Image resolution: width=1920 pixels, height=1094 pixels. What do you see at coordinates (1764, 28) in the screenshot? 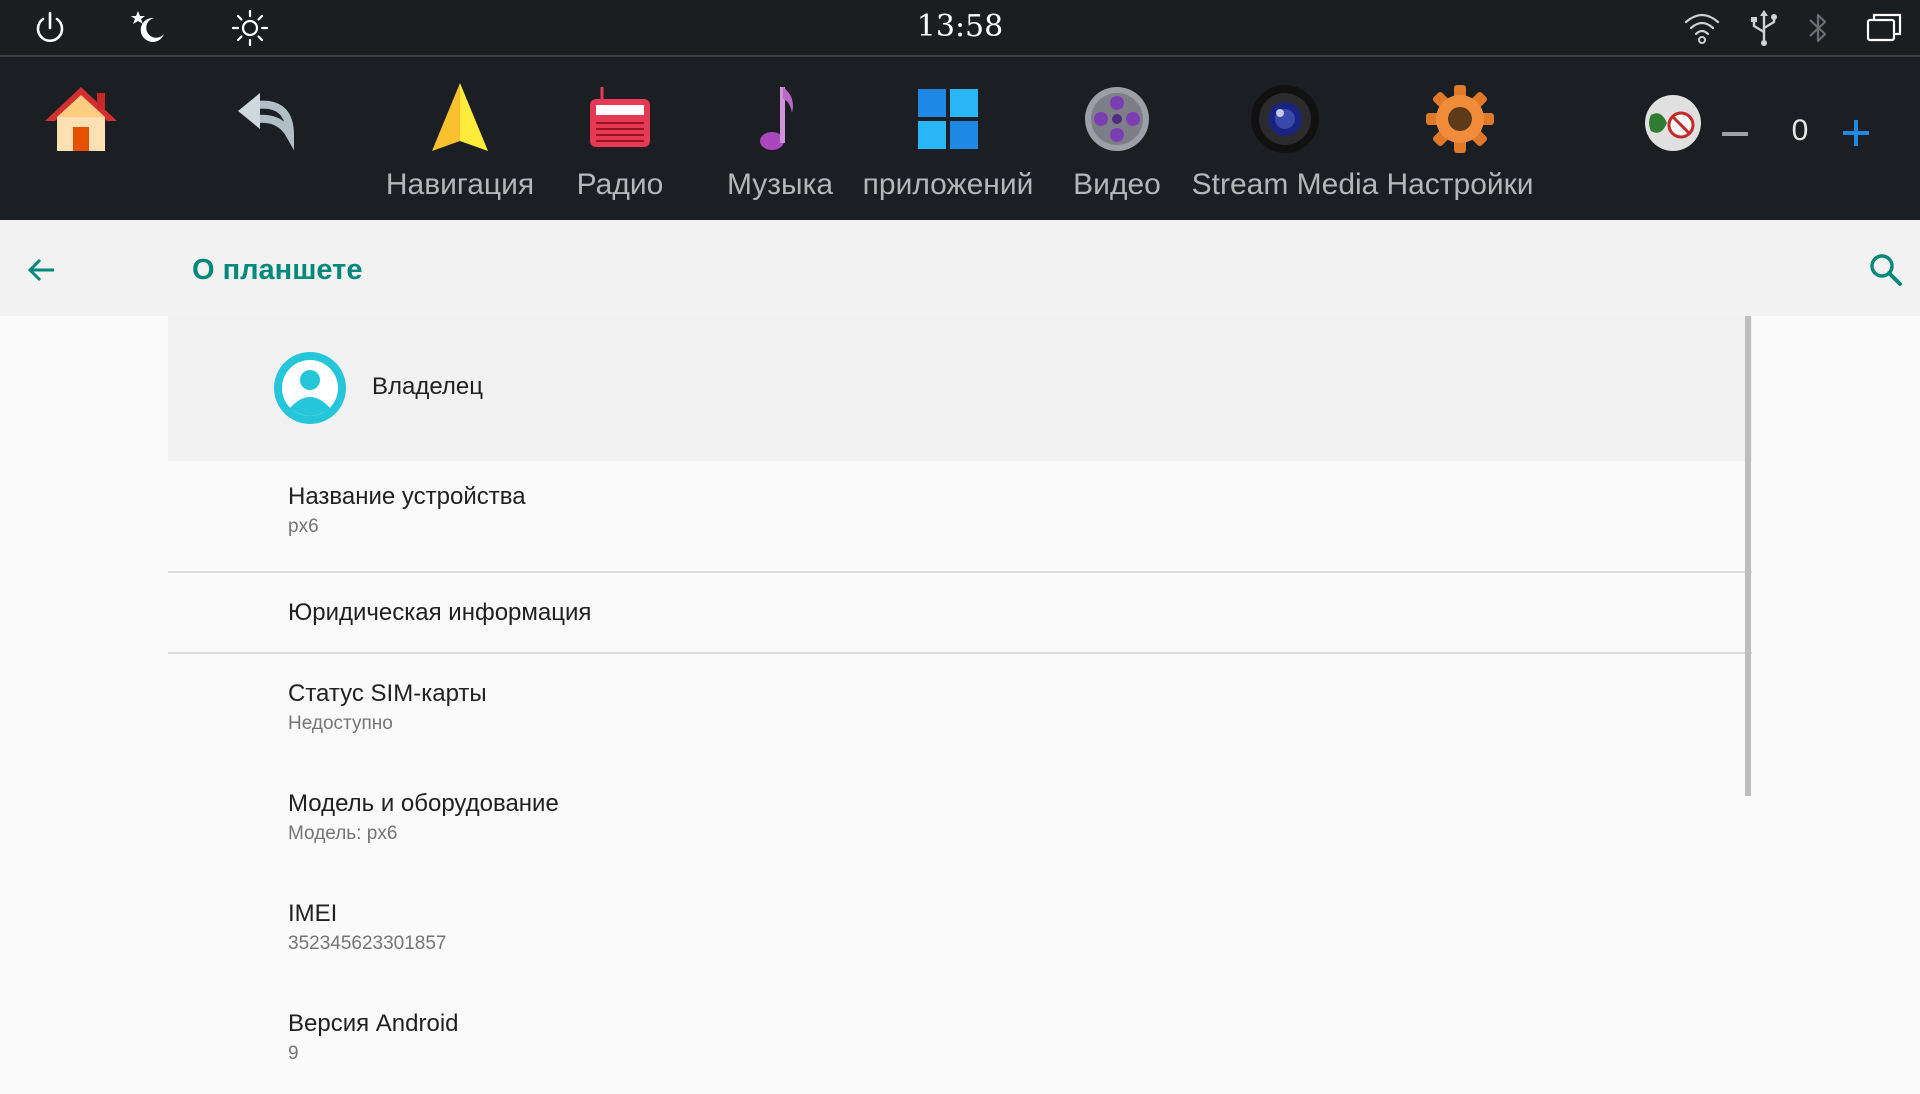
I see `usb-icon` at bounding box center [1764, 28].